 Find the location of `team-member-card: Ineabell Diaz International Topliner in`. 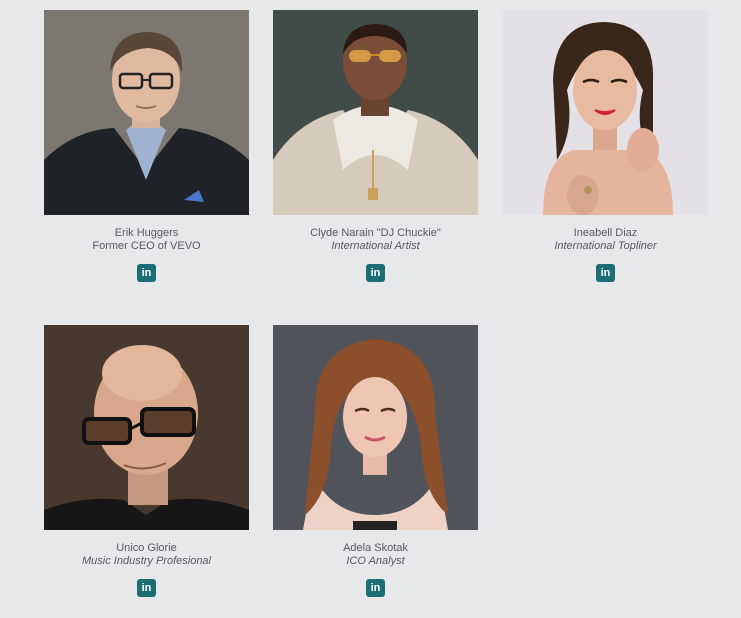

team-member-card: Ineabell Diaz International Topliner in is located at coordinates (605, 146).